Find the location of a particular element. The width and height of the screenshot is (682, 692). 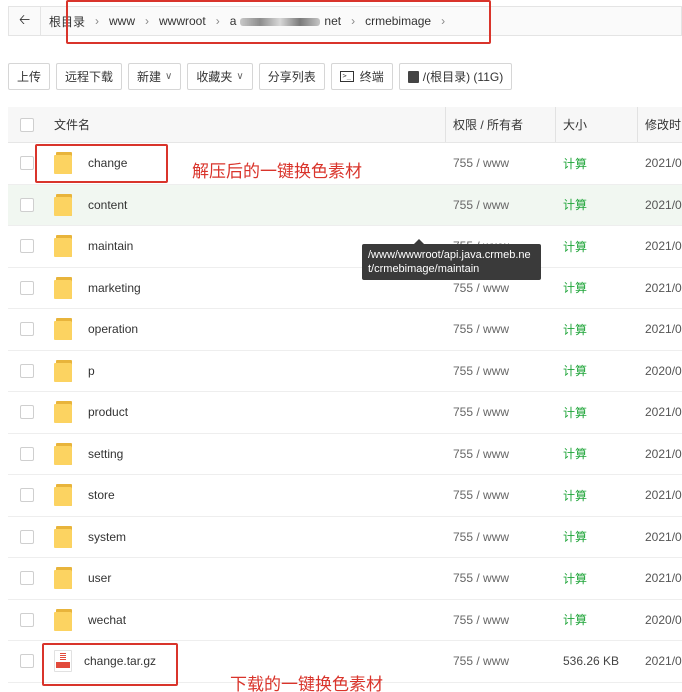

toolbar: 上传 远程下载 新建 ∨ 收藏夹 ∨ 分享列表 >_ 终端 /(根目录) (11G) is located at coordinates (260, 76).